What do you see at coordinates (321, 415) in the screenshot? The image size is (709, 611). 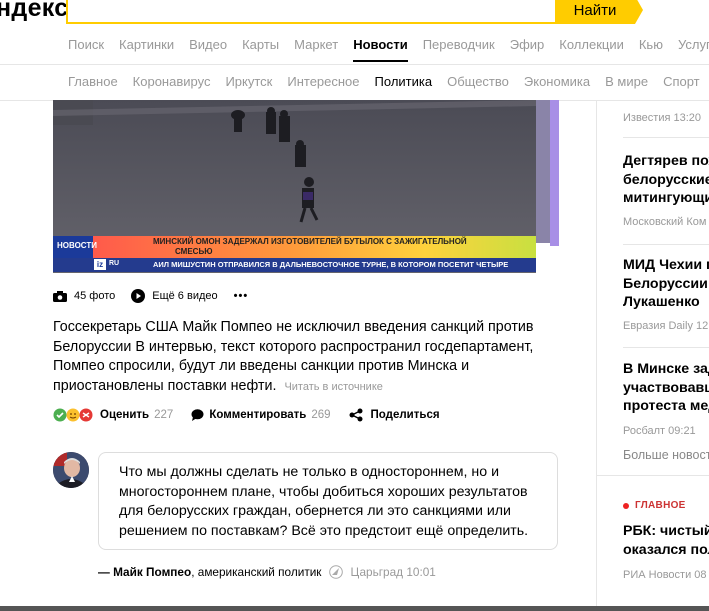 I see `comment-count: 269` at bounding box center [321, 415].